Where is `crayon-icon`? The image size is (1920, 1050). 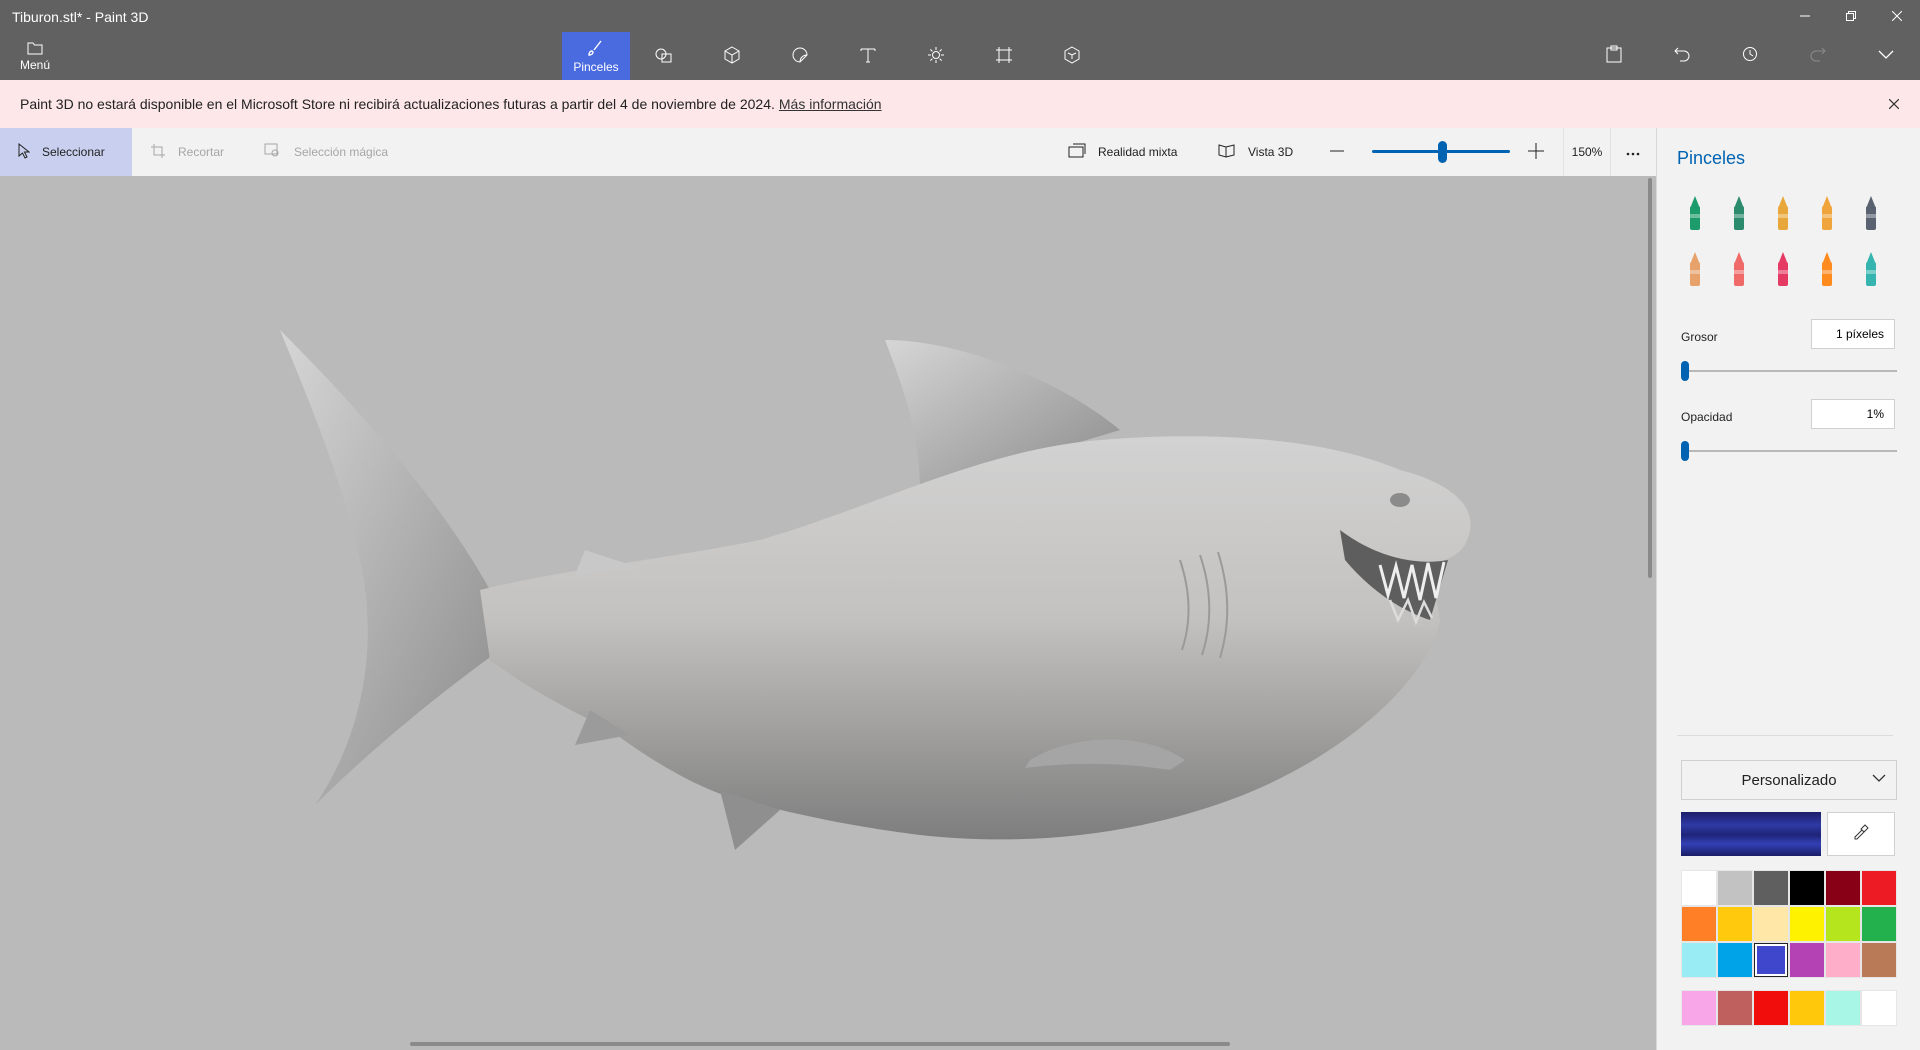 crayon-icon is located at coordinates (1783, 269).